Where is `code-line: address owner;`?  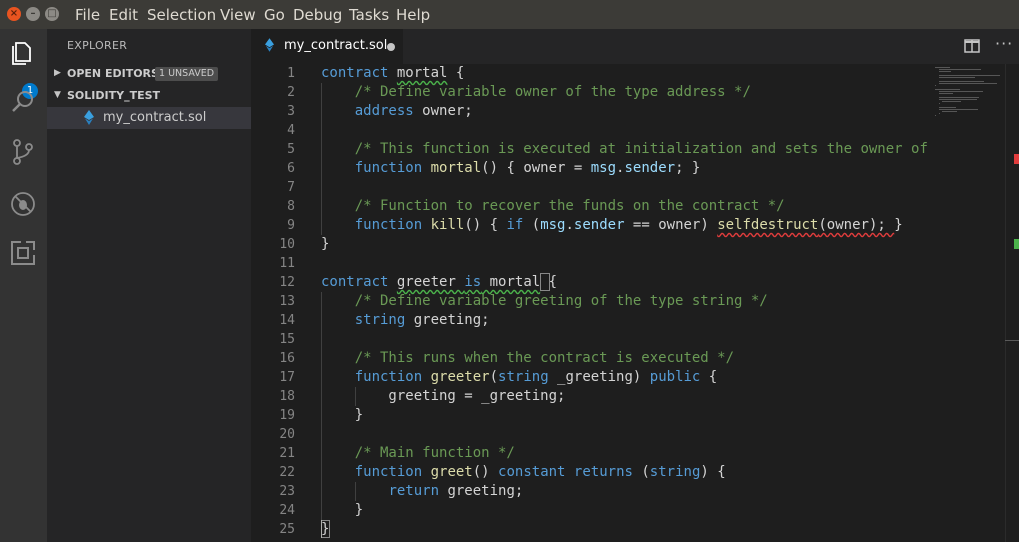
code-line: address owner; is located at coordinates (397, 111).